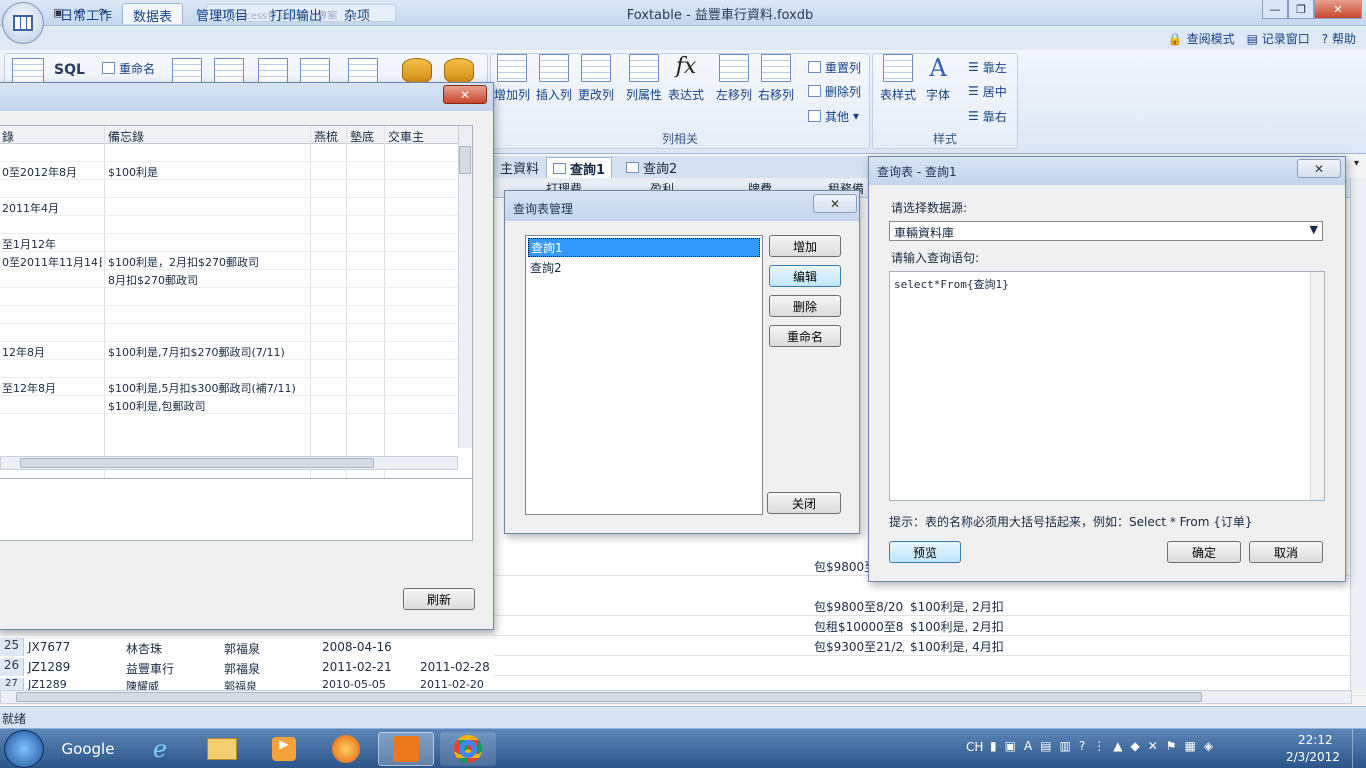 The image size is (1366, 768). What do you see at coordinates (898, 84) in the screenshot?
I see `table-style-button: 表样式` at bounding box center [898, 84].